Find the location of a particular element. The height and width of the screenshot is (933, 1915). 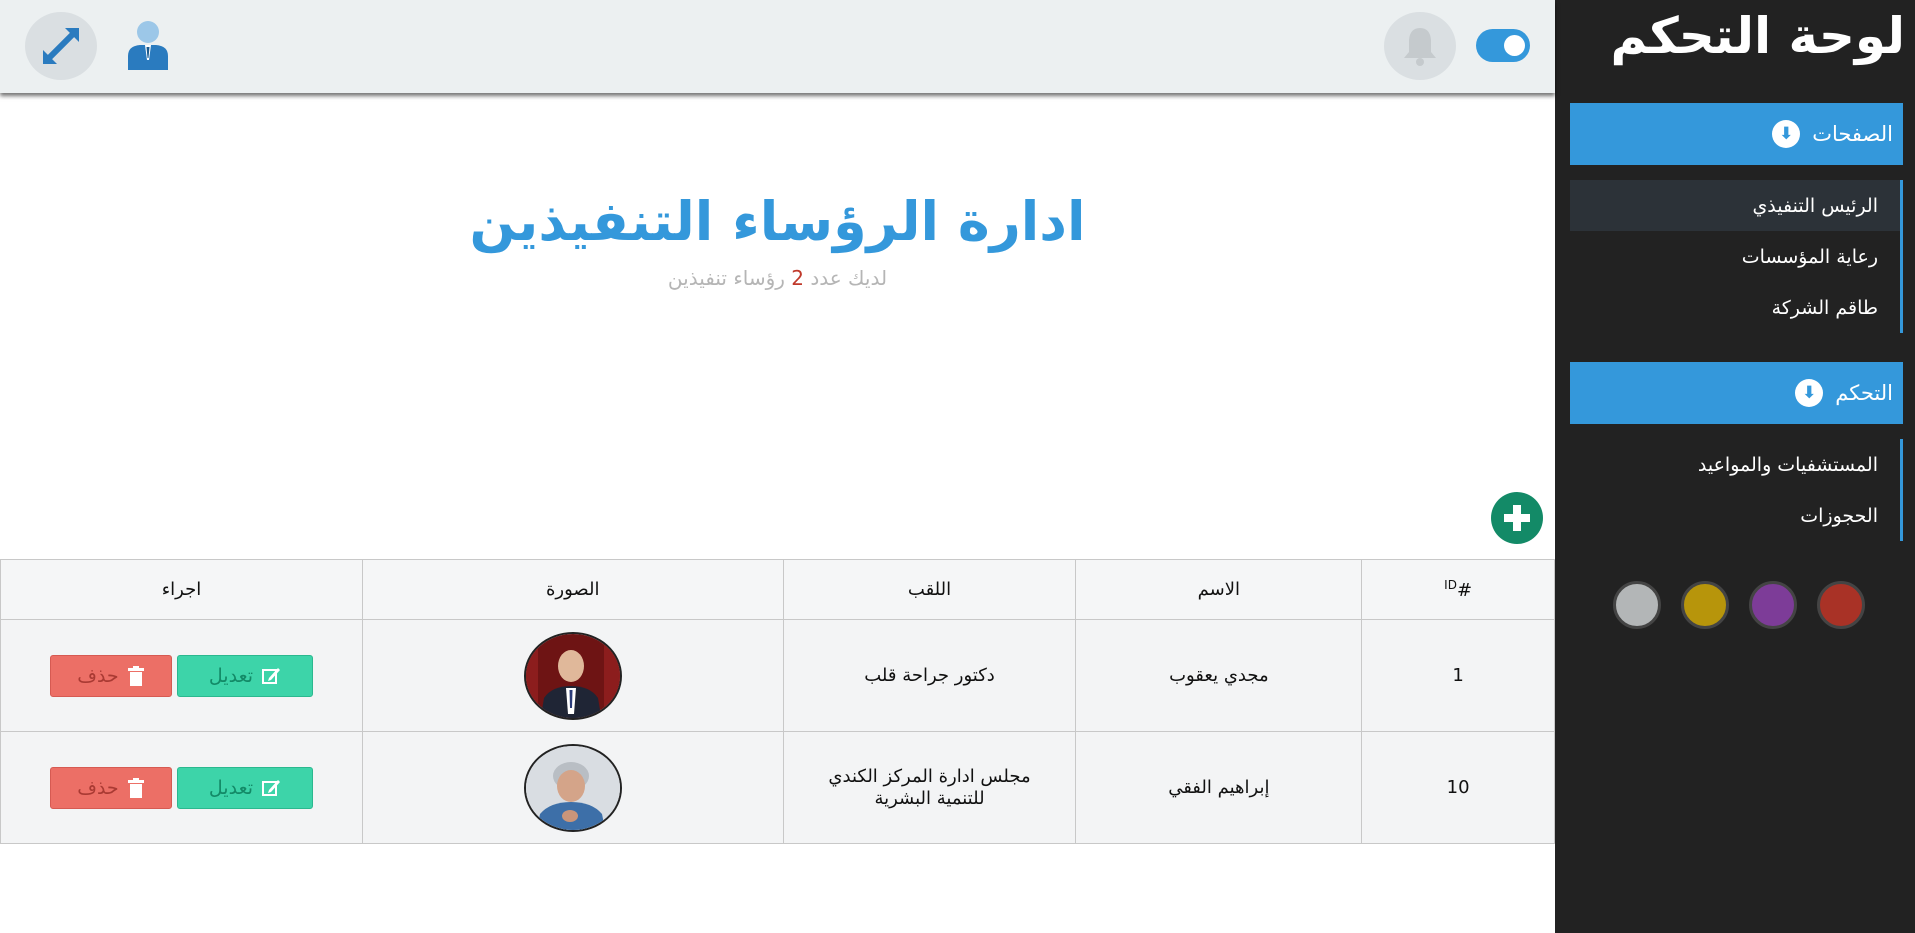

plus-icon is located at coordinates (1517, 518).